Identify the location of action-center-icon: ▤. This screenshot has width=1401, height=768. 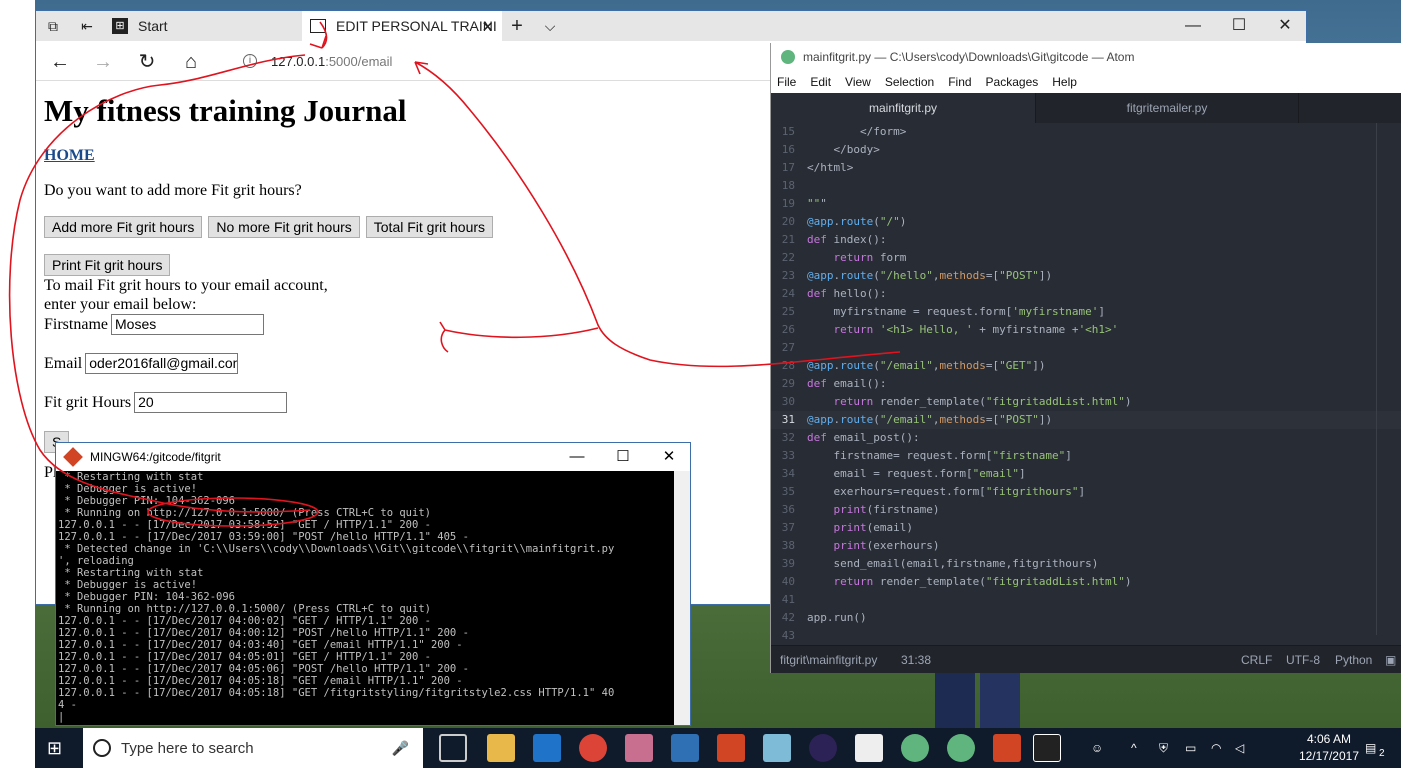
(1370, 748).